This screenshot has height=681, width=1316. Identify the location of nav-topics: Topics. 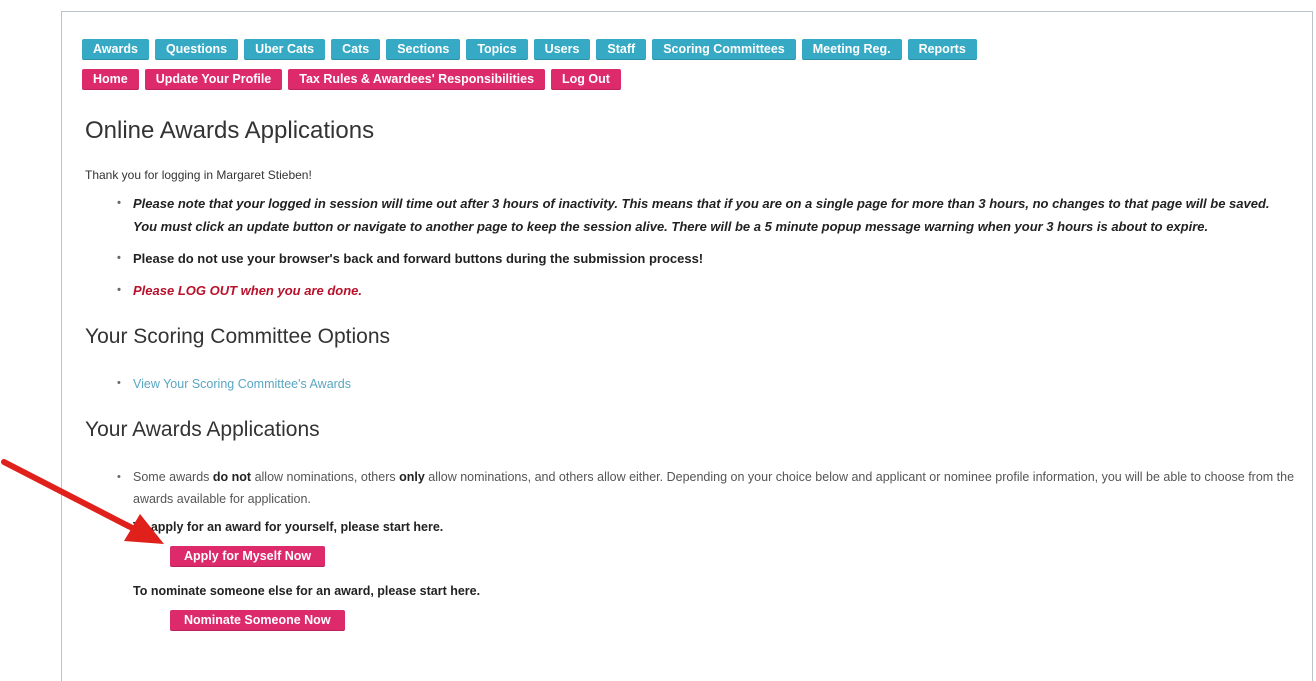
(497, 49).